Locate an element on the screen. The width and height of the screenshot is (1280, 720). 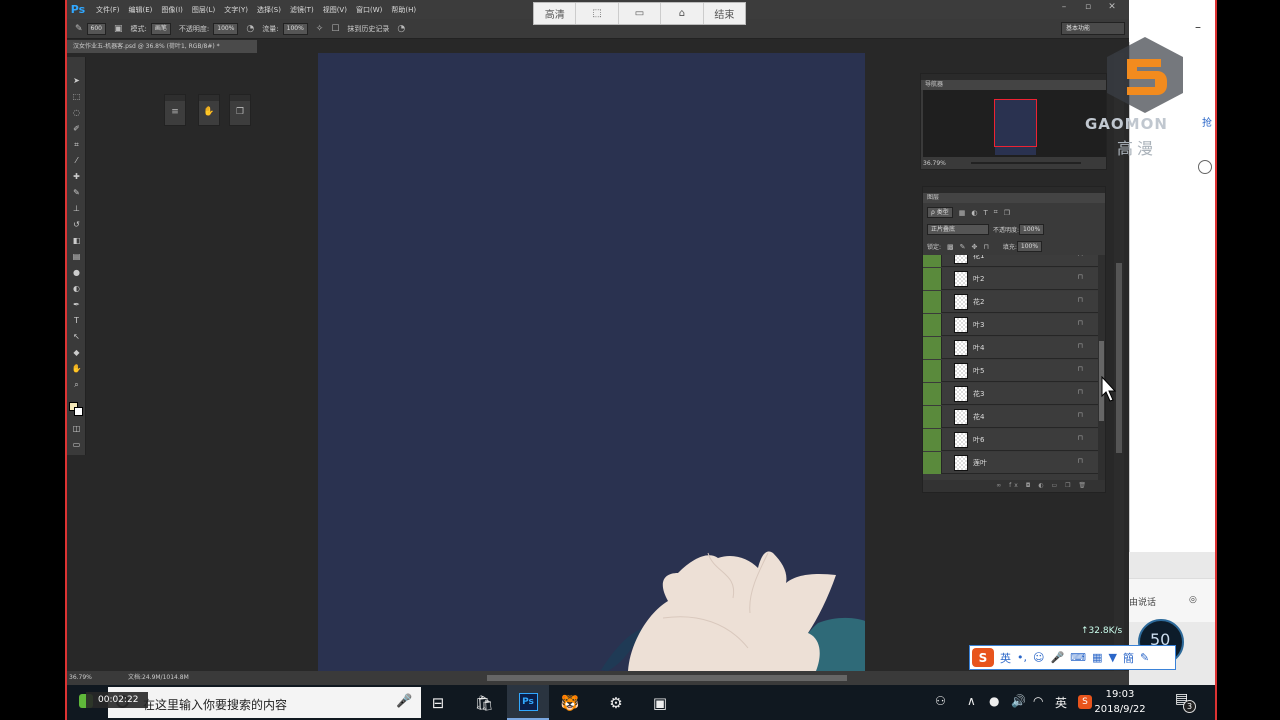
flow-field: 100% is located at coordinates (295, 28).